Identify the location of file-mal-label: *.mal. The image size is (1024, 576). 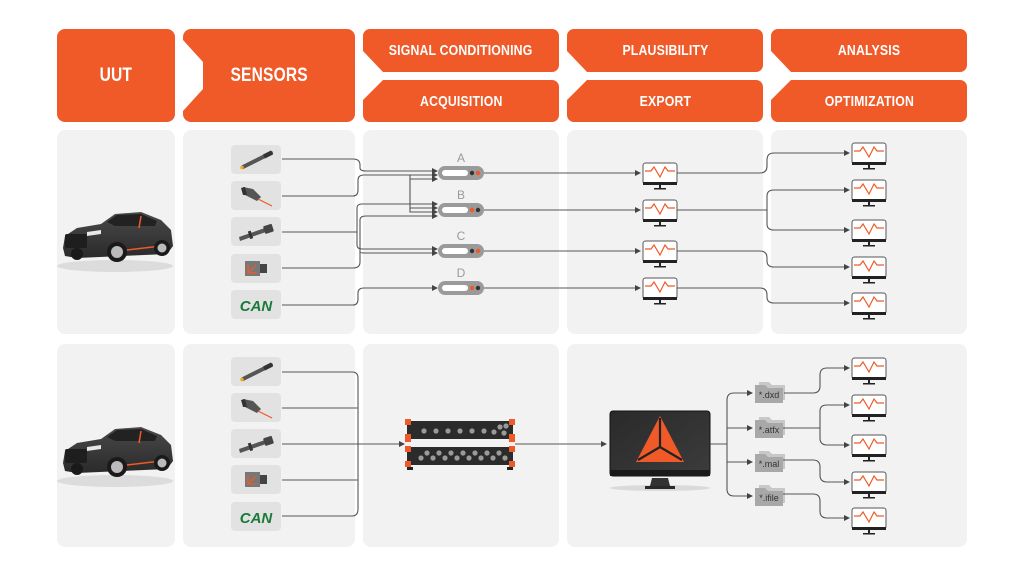
(769, 464).